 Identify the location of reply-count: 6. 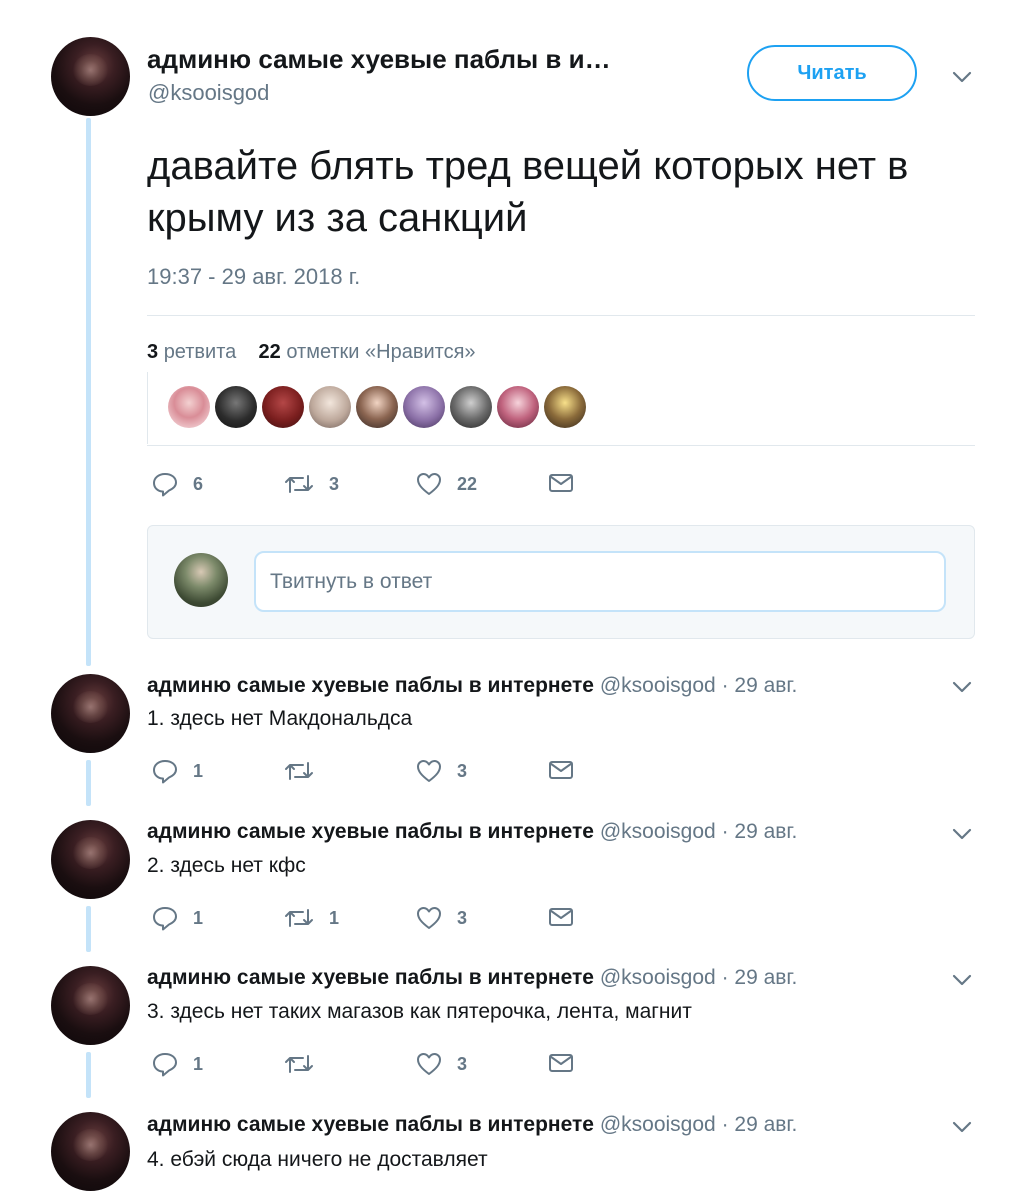
(198, 483).